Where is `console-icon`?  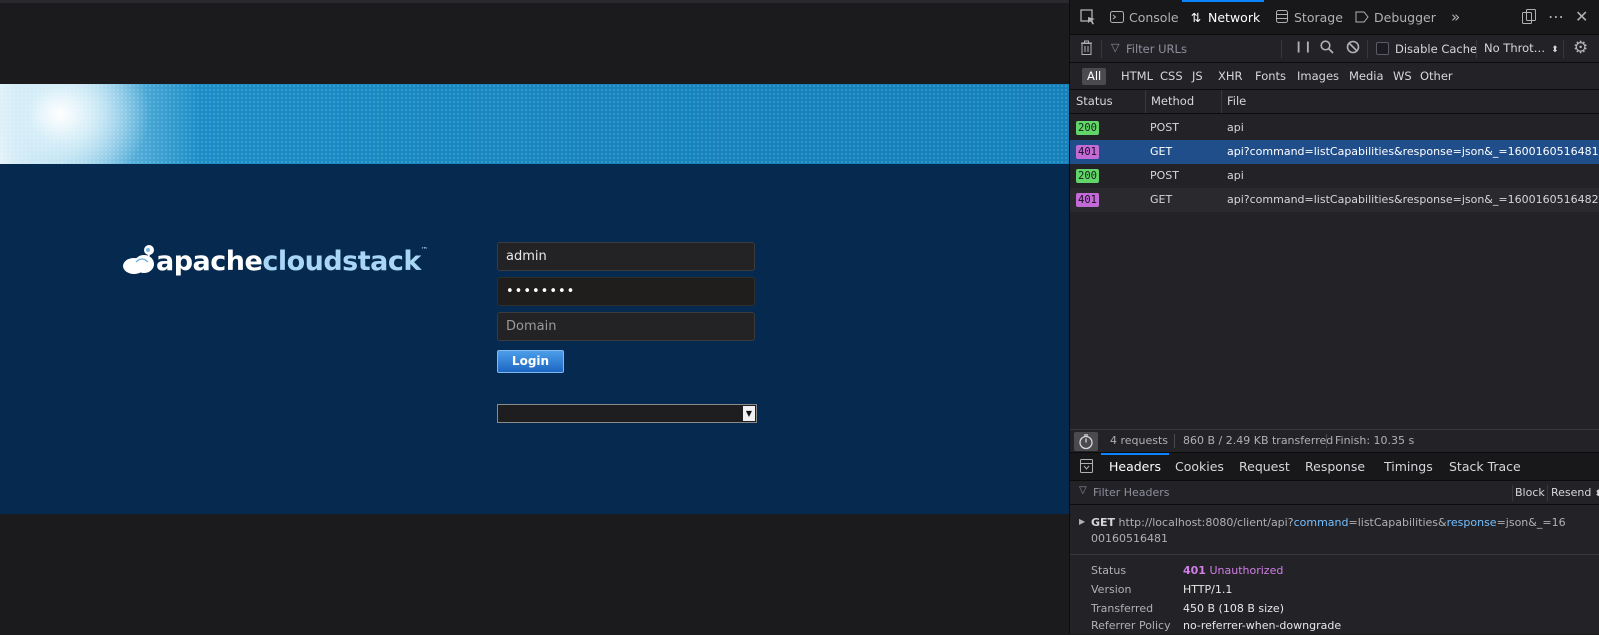 console-icon is located at coordinates (1117, 17).